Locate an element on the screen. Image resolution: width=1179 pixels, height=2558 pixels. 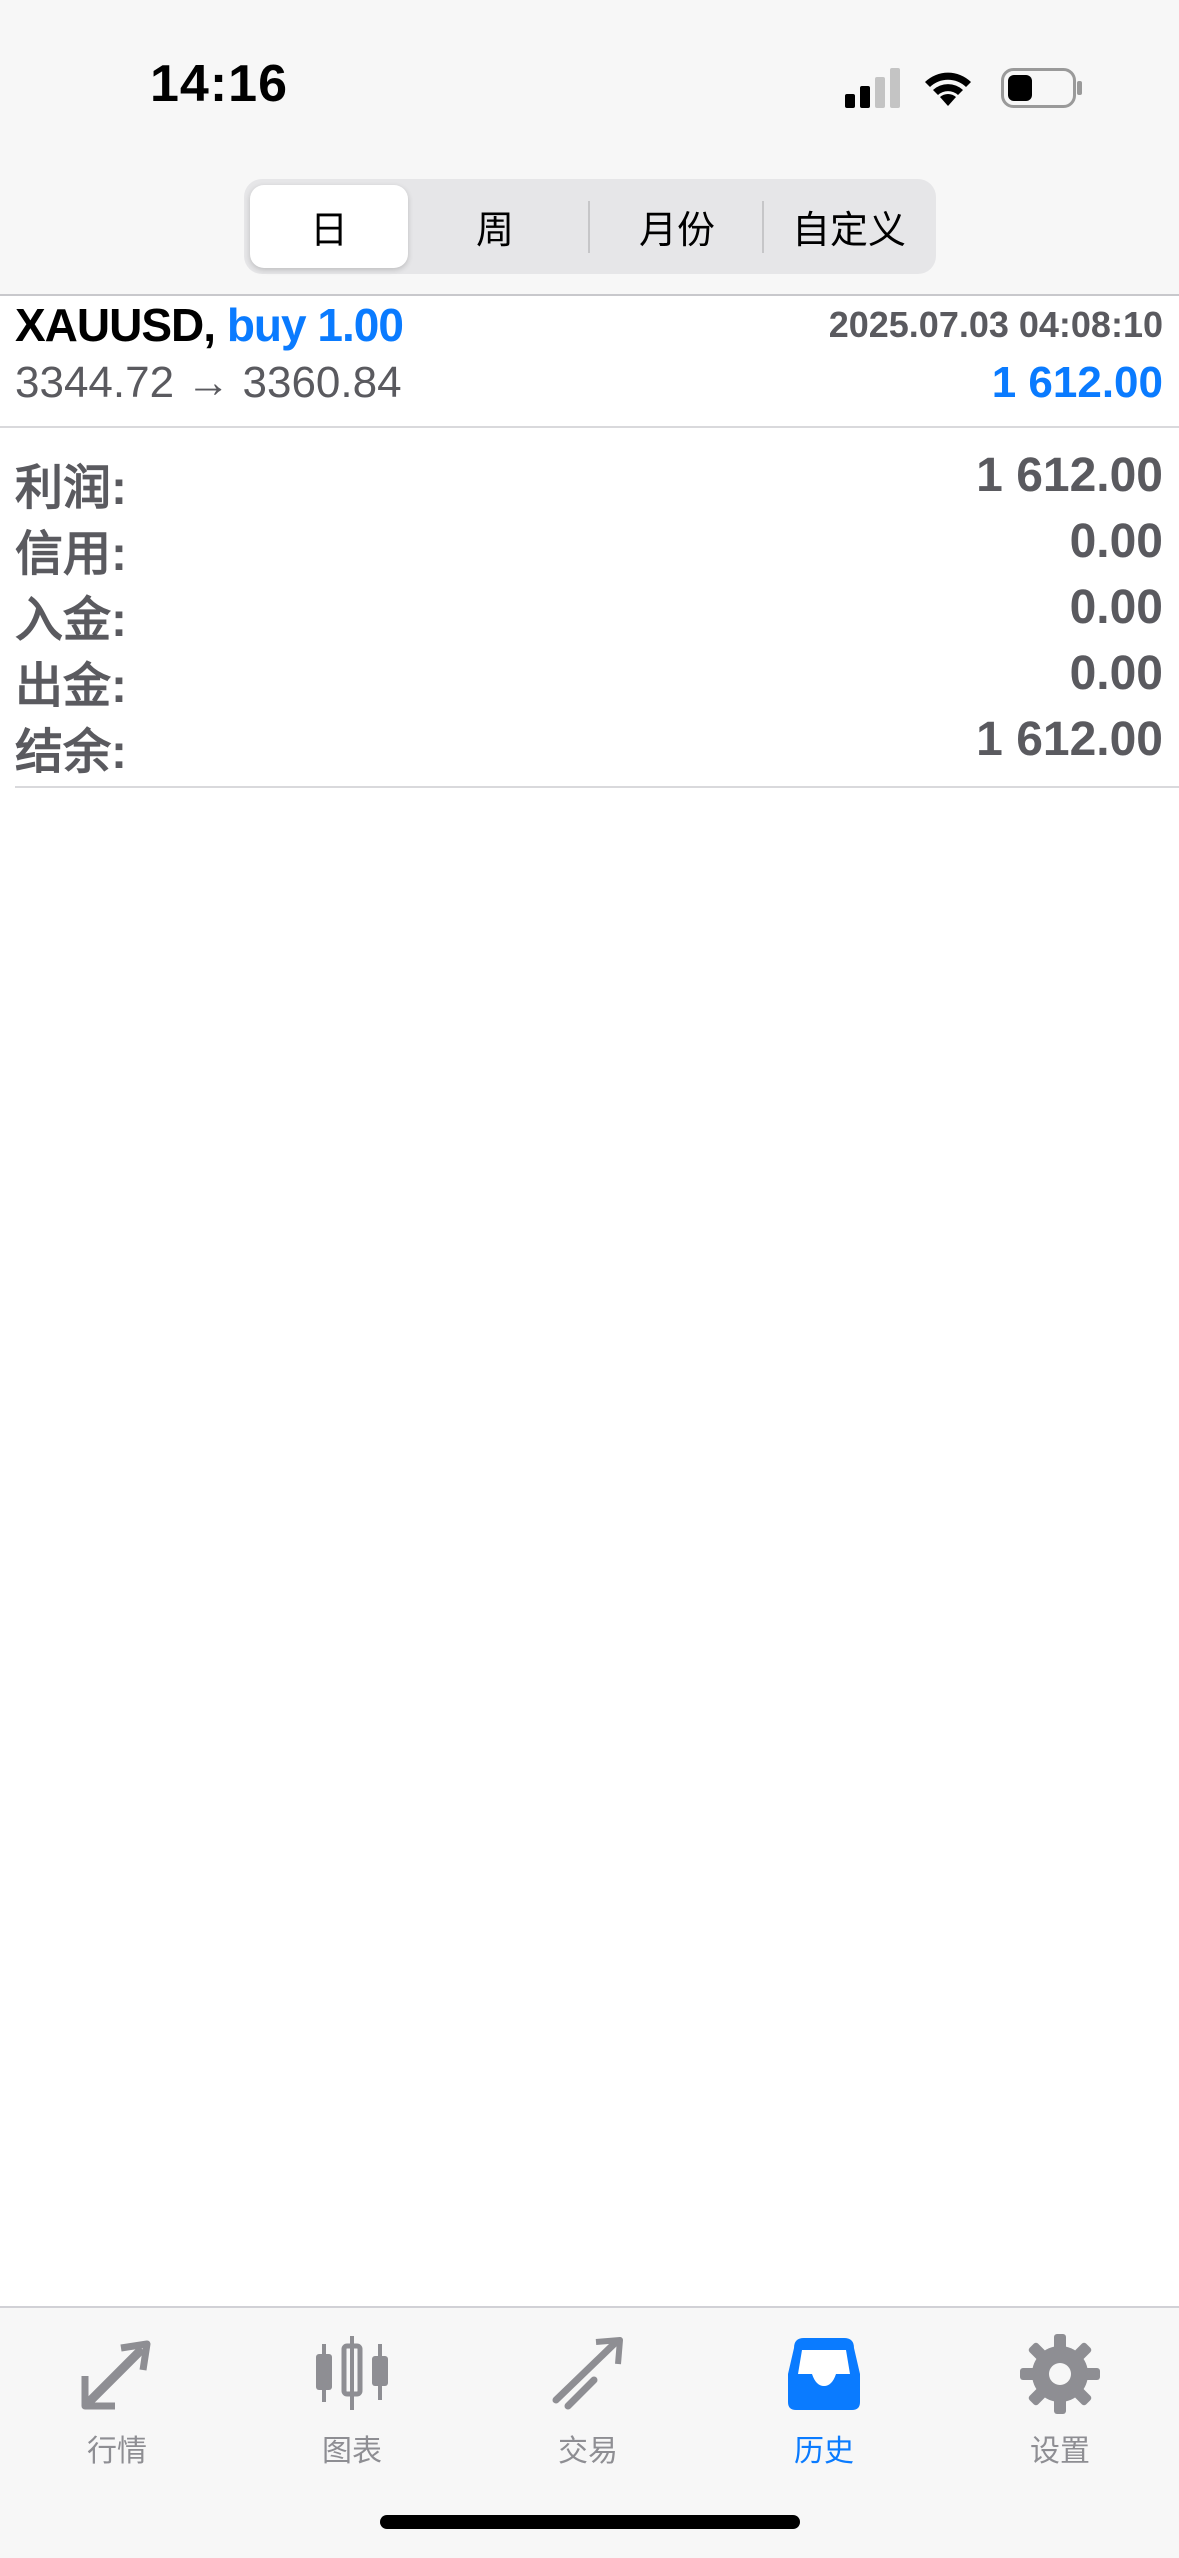
segment-custom: 自定义 is located at coordinates (849, 226).